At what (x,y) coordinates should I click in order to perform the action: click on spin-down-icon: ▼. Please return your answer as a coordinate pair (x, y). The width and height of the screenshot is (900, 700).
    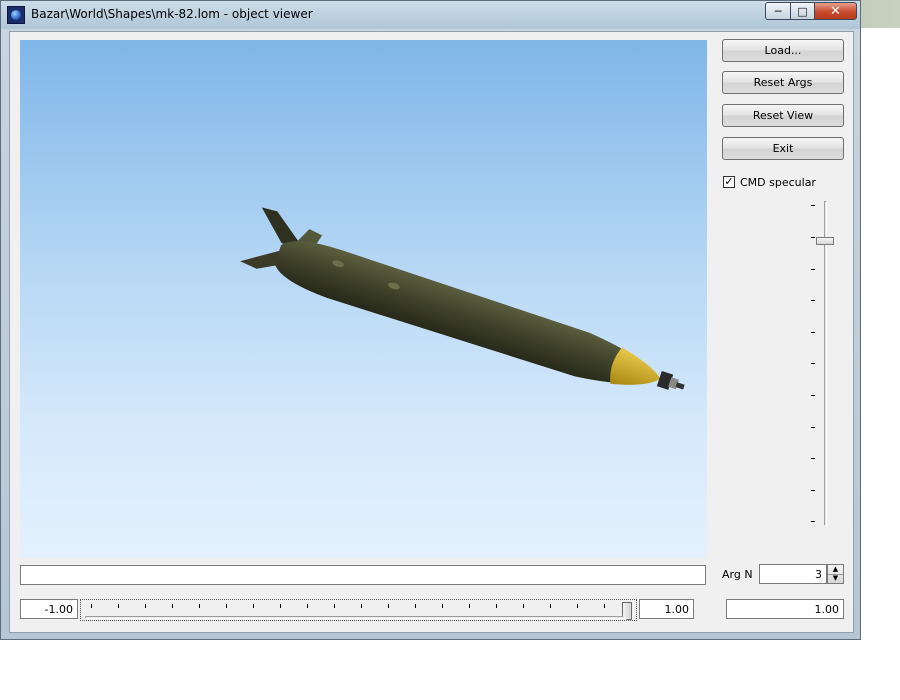
    Looking at the image, I should click on (835, 578).